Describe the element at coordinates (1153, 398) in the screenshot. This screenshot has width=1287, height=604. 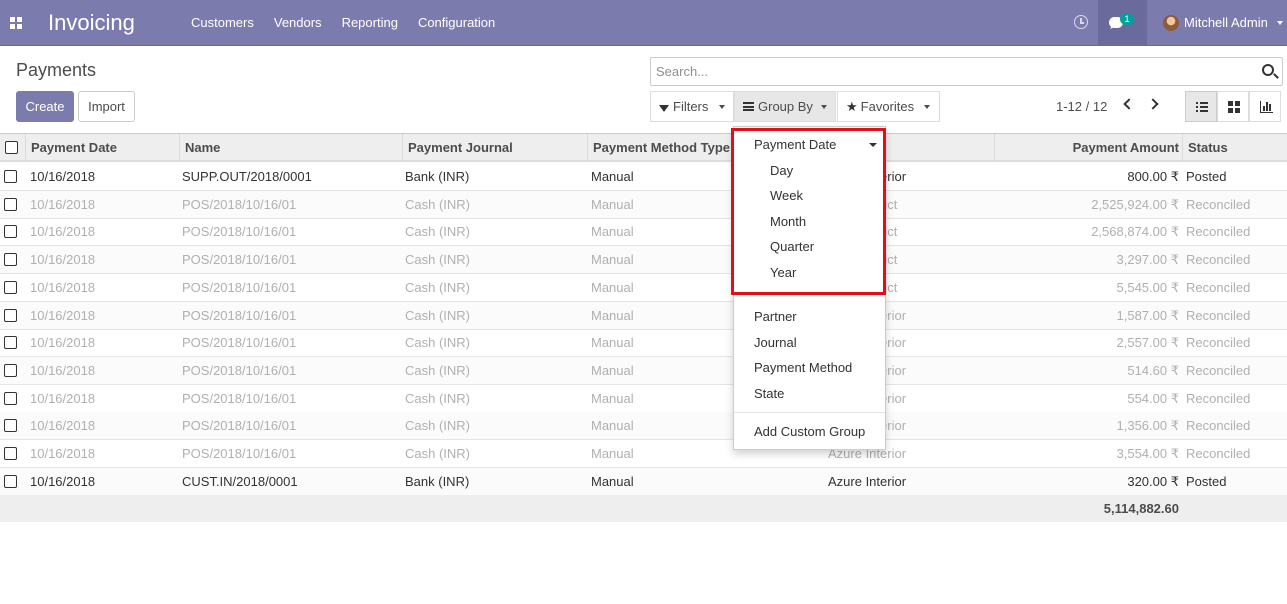
I see `cell-payment-amount: 554.00 ₹` at that location.